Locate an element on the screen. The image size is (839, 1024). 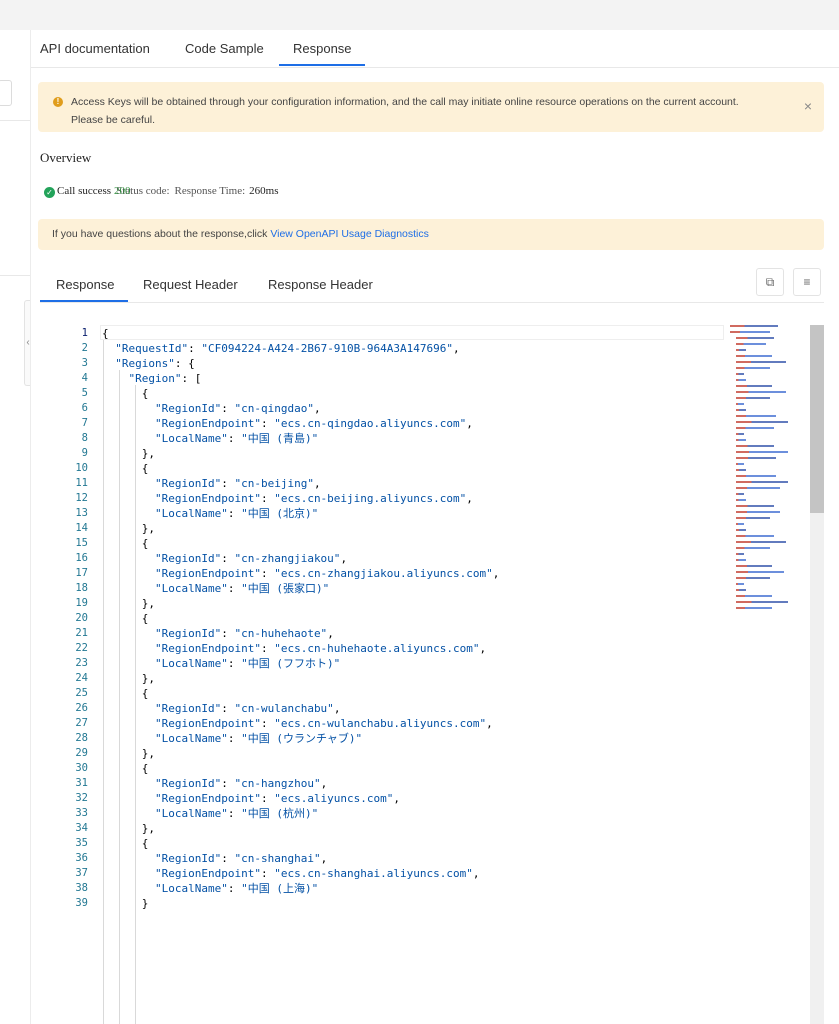
overview-title: Overview is located at coordinates (66, 157).